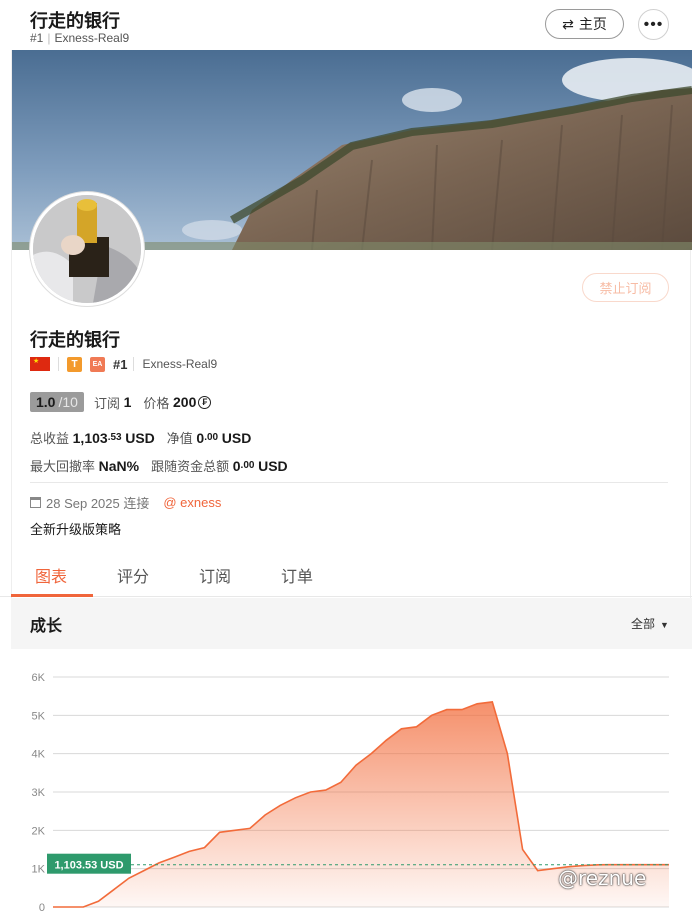  I want to click on calendar-icon, so click(35, 502).